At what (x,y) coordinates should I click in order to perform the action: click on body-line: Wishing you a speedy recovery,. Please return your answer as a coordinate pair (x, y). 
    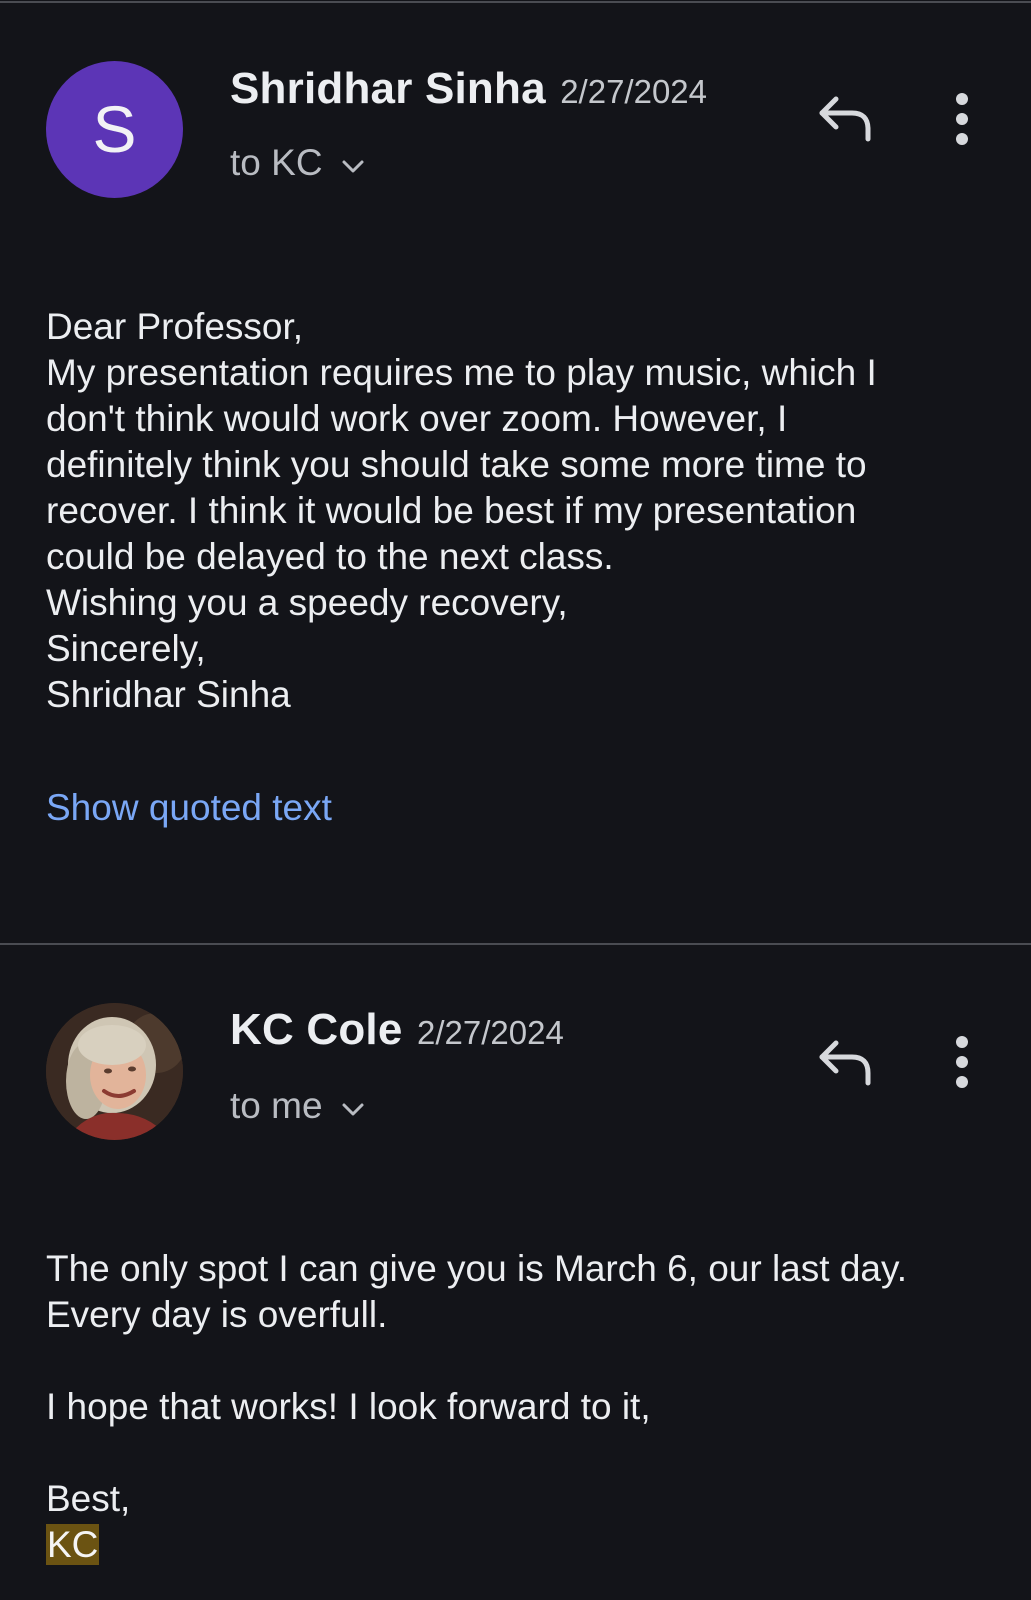
    Looking at the image, I should click on (307, 602).